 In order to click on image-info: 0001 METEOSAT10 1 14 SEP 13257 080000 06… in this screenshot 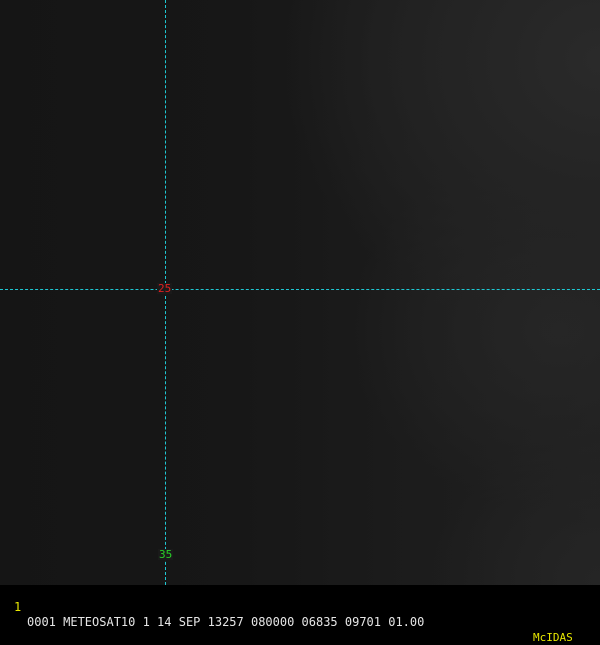, I will do `click(226, 622)`.